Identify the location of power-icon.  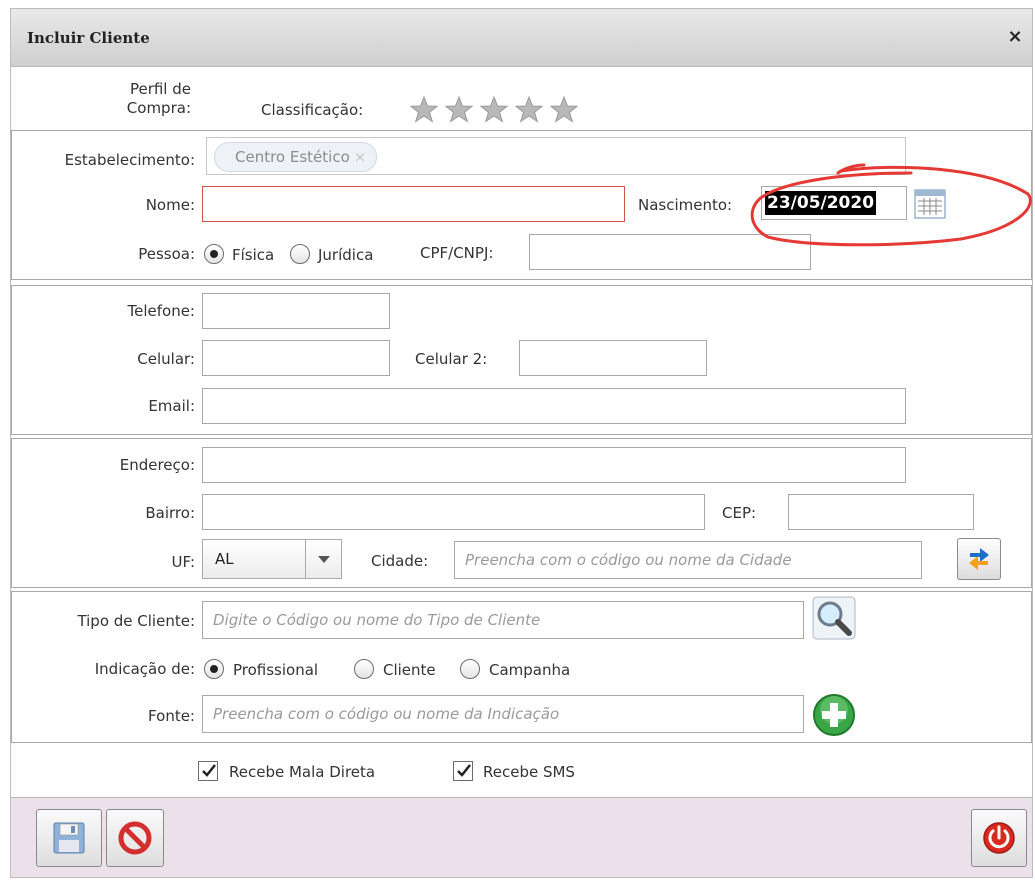
(999, 838).